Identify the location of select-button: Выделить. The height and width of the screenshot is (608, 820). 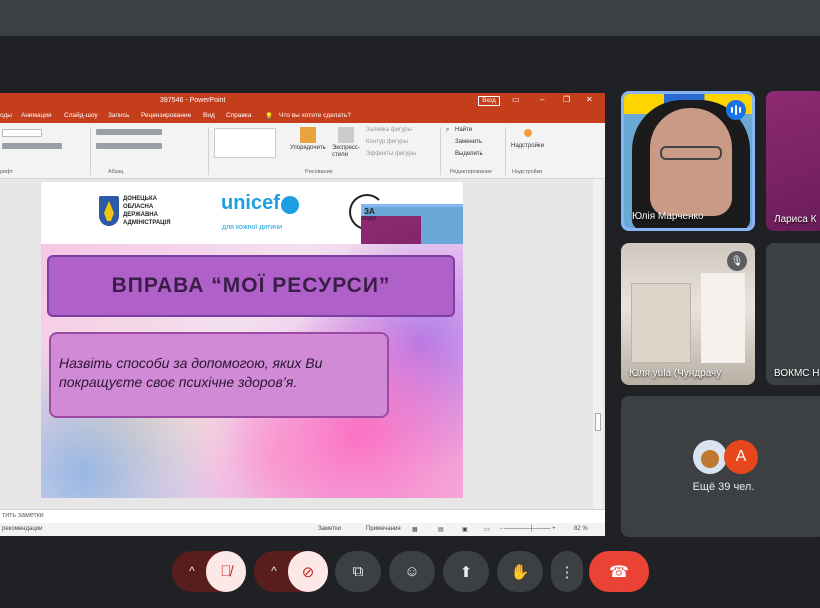
(469, 154).